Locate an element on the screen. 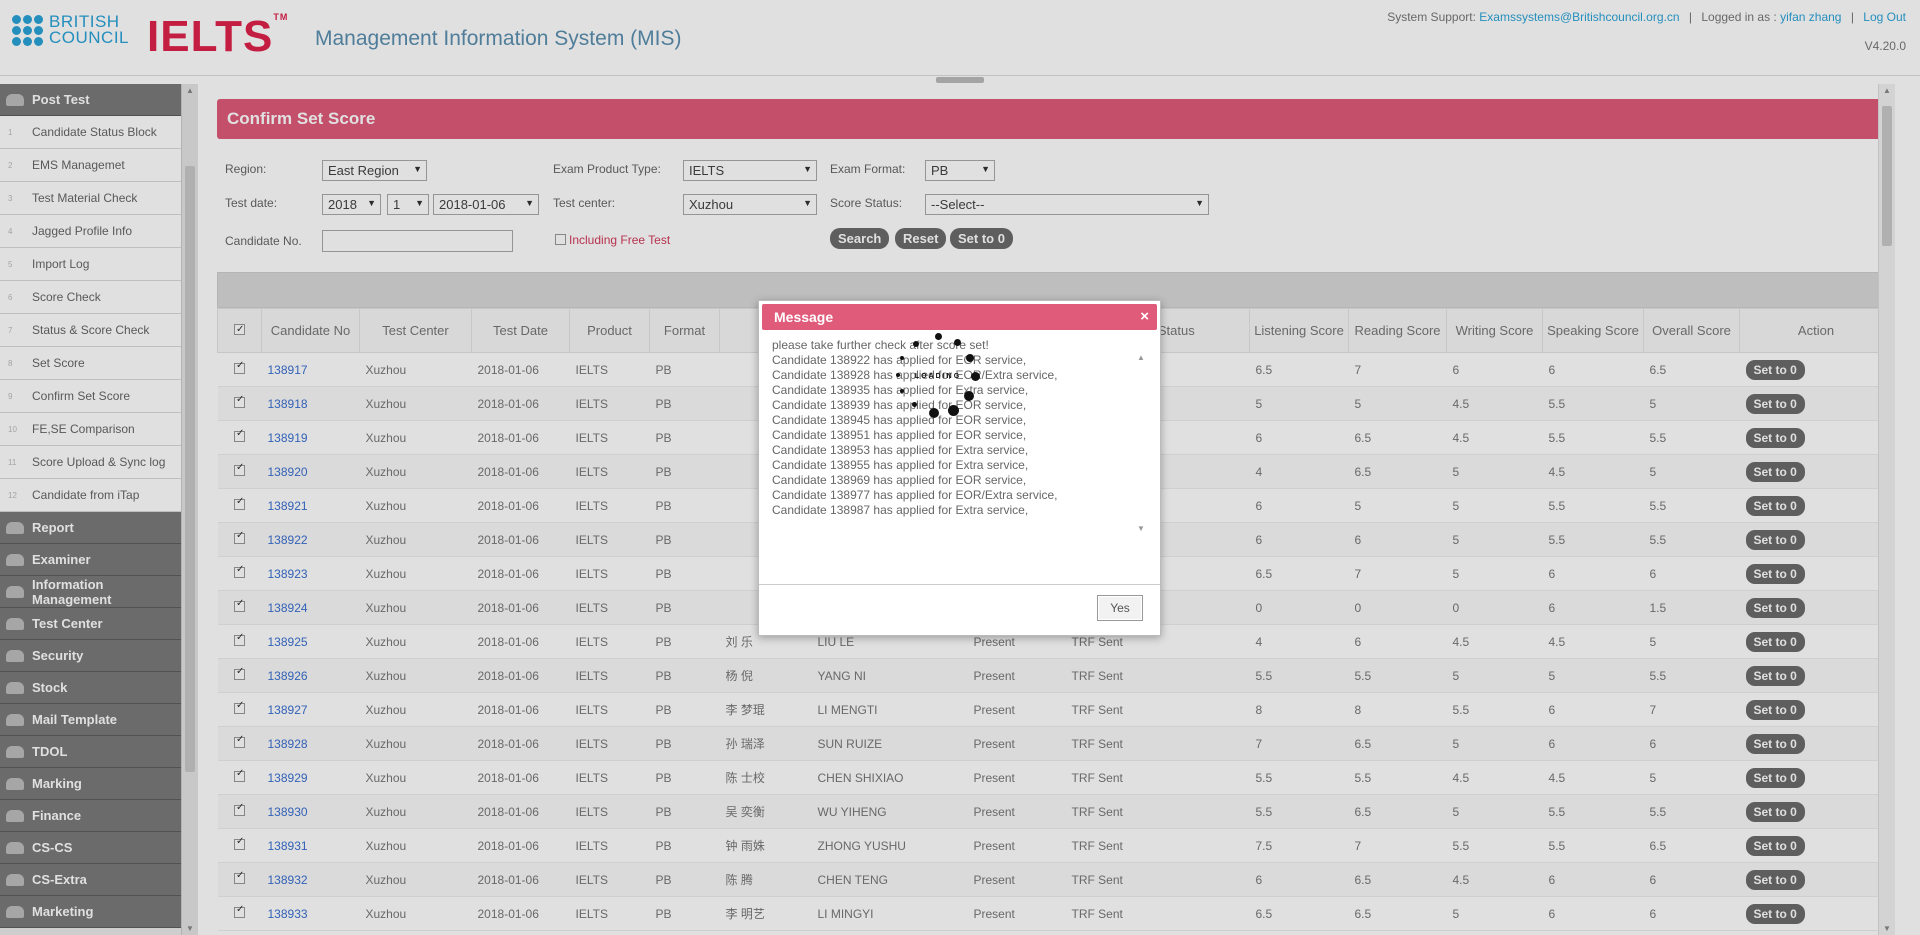 The image size is (1920, 935). loading-spinner-icon: LOADING is located at coordinates (938, 381).